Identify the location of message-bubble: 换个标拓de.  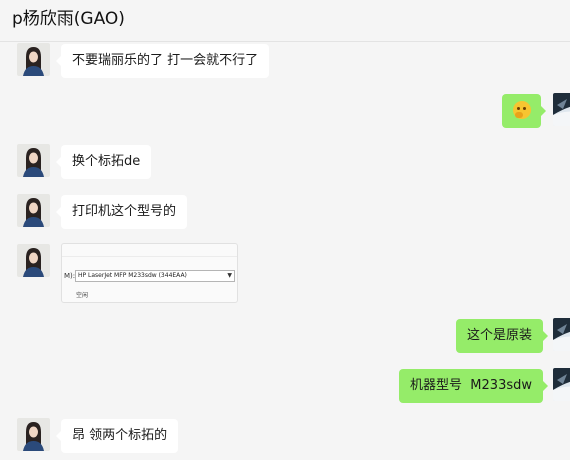
(103, 162).